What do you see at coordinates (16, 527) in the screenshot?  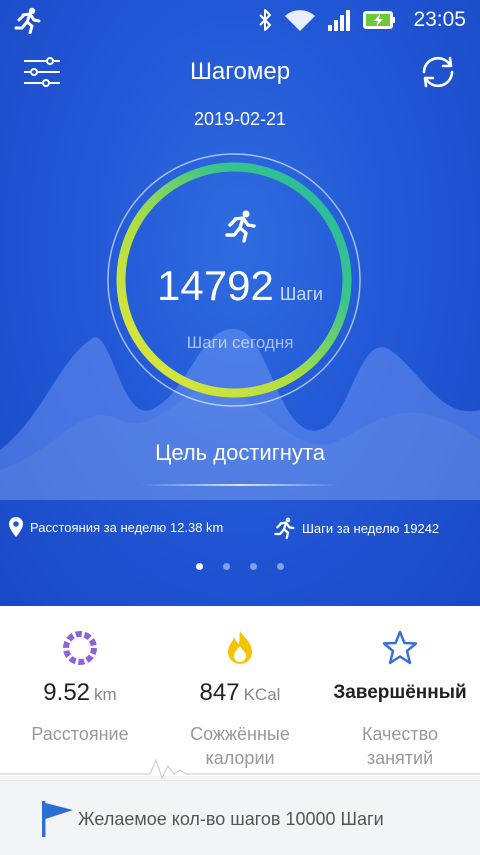 I see `location-pin-icon` at bounding box center [16, 527].